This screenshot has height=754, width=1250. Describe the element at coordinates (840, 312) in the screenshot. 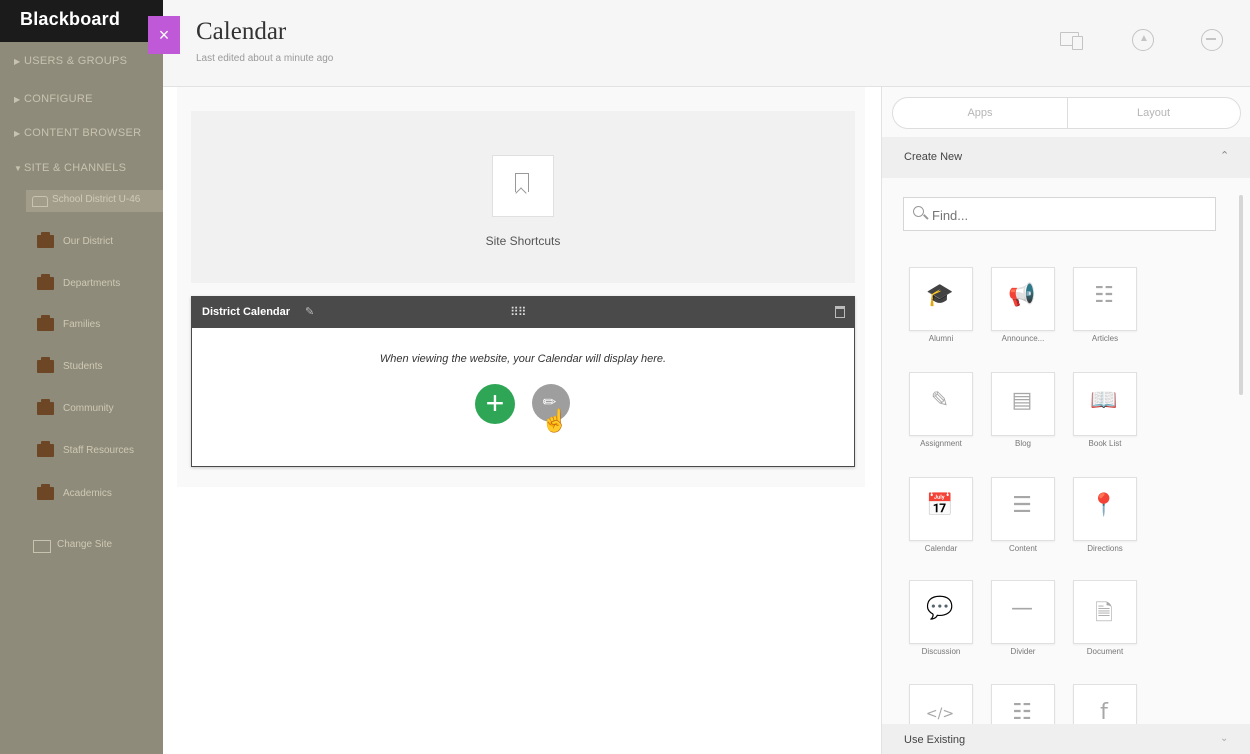

I see `trash-icon` at that location.